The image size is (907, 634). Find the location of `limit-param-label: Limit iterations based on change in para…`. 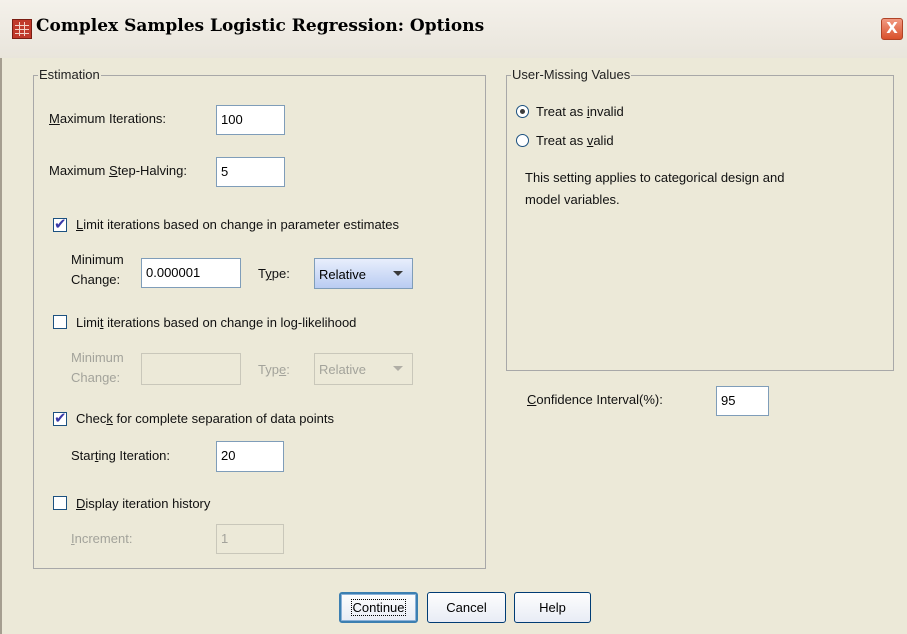

limit-param-label: Limit iterations based on change in para… is located at coordinates (237, 224).